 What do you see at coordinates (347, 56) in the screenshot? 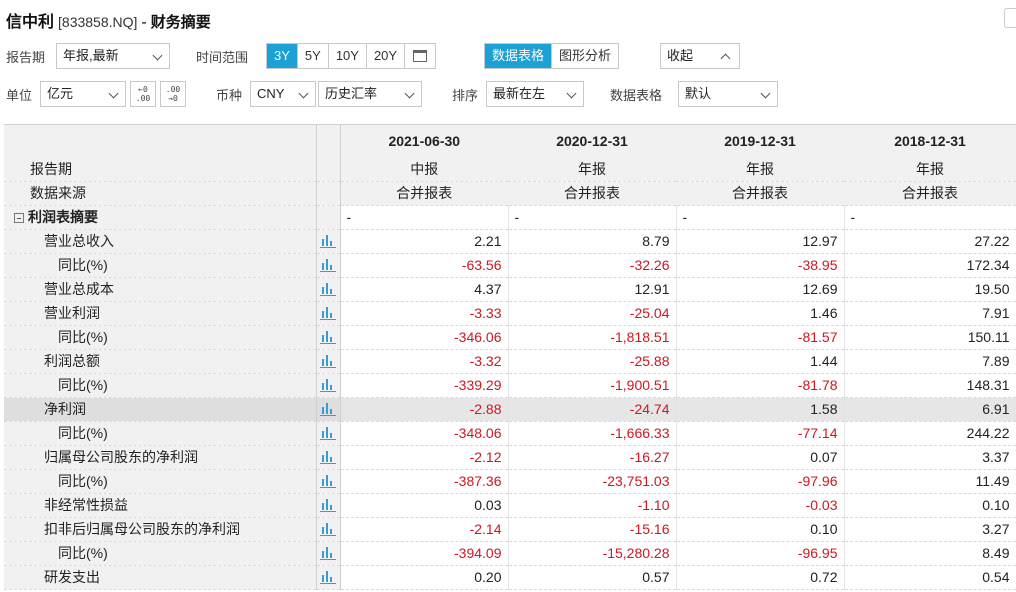
I see `time-range-10y: 10Y` at bounding box center [347, 56].